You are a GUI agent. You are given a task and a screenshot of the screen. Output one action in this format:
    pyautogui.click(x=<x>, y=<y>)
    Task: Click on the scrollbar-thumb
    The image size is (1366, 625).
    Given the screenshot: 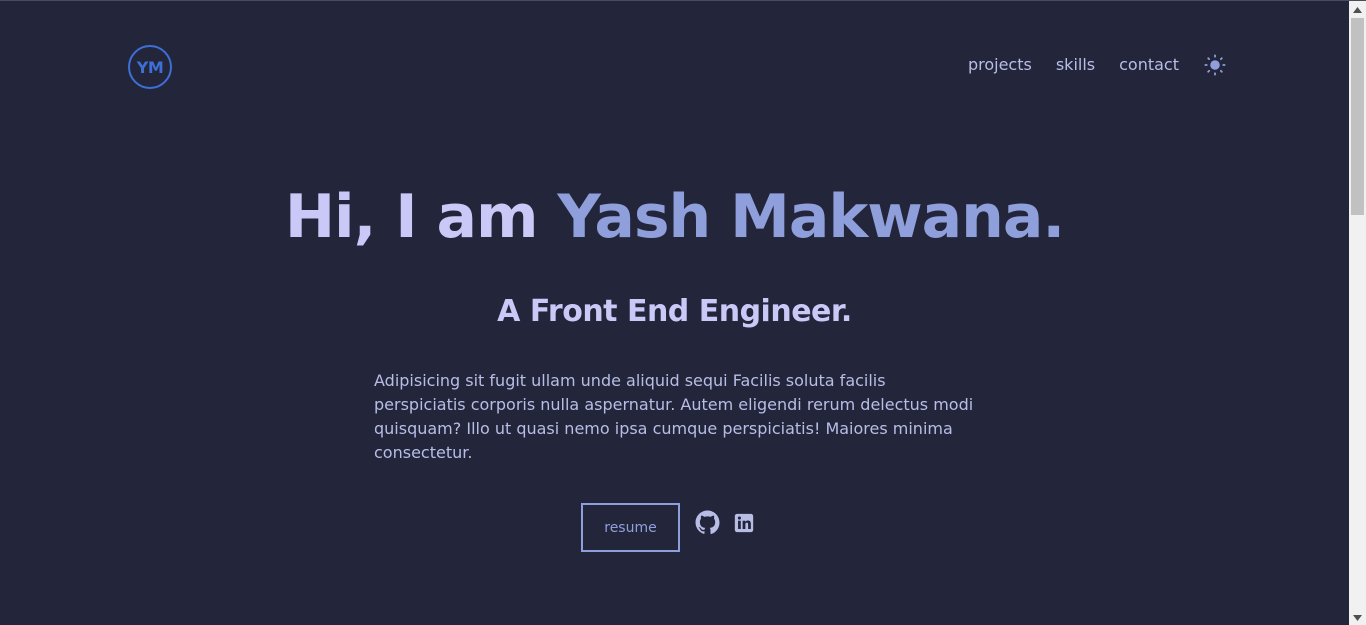 What is the action you would take?
    pyautogui.click(x=1357, y=116)
    